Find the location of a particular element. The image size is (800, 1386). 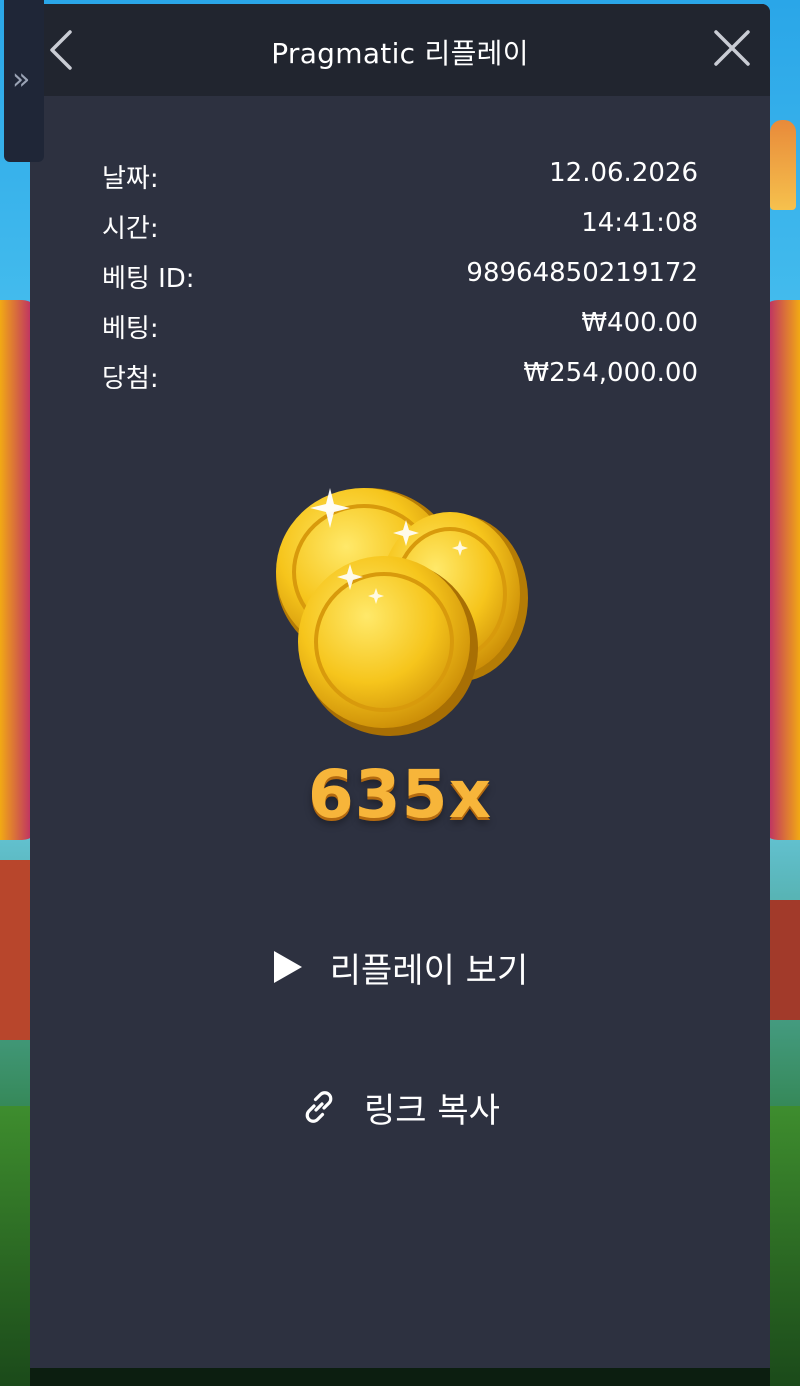

copy-link-button: 링크 복사 is located at coordinates (400, 1107).